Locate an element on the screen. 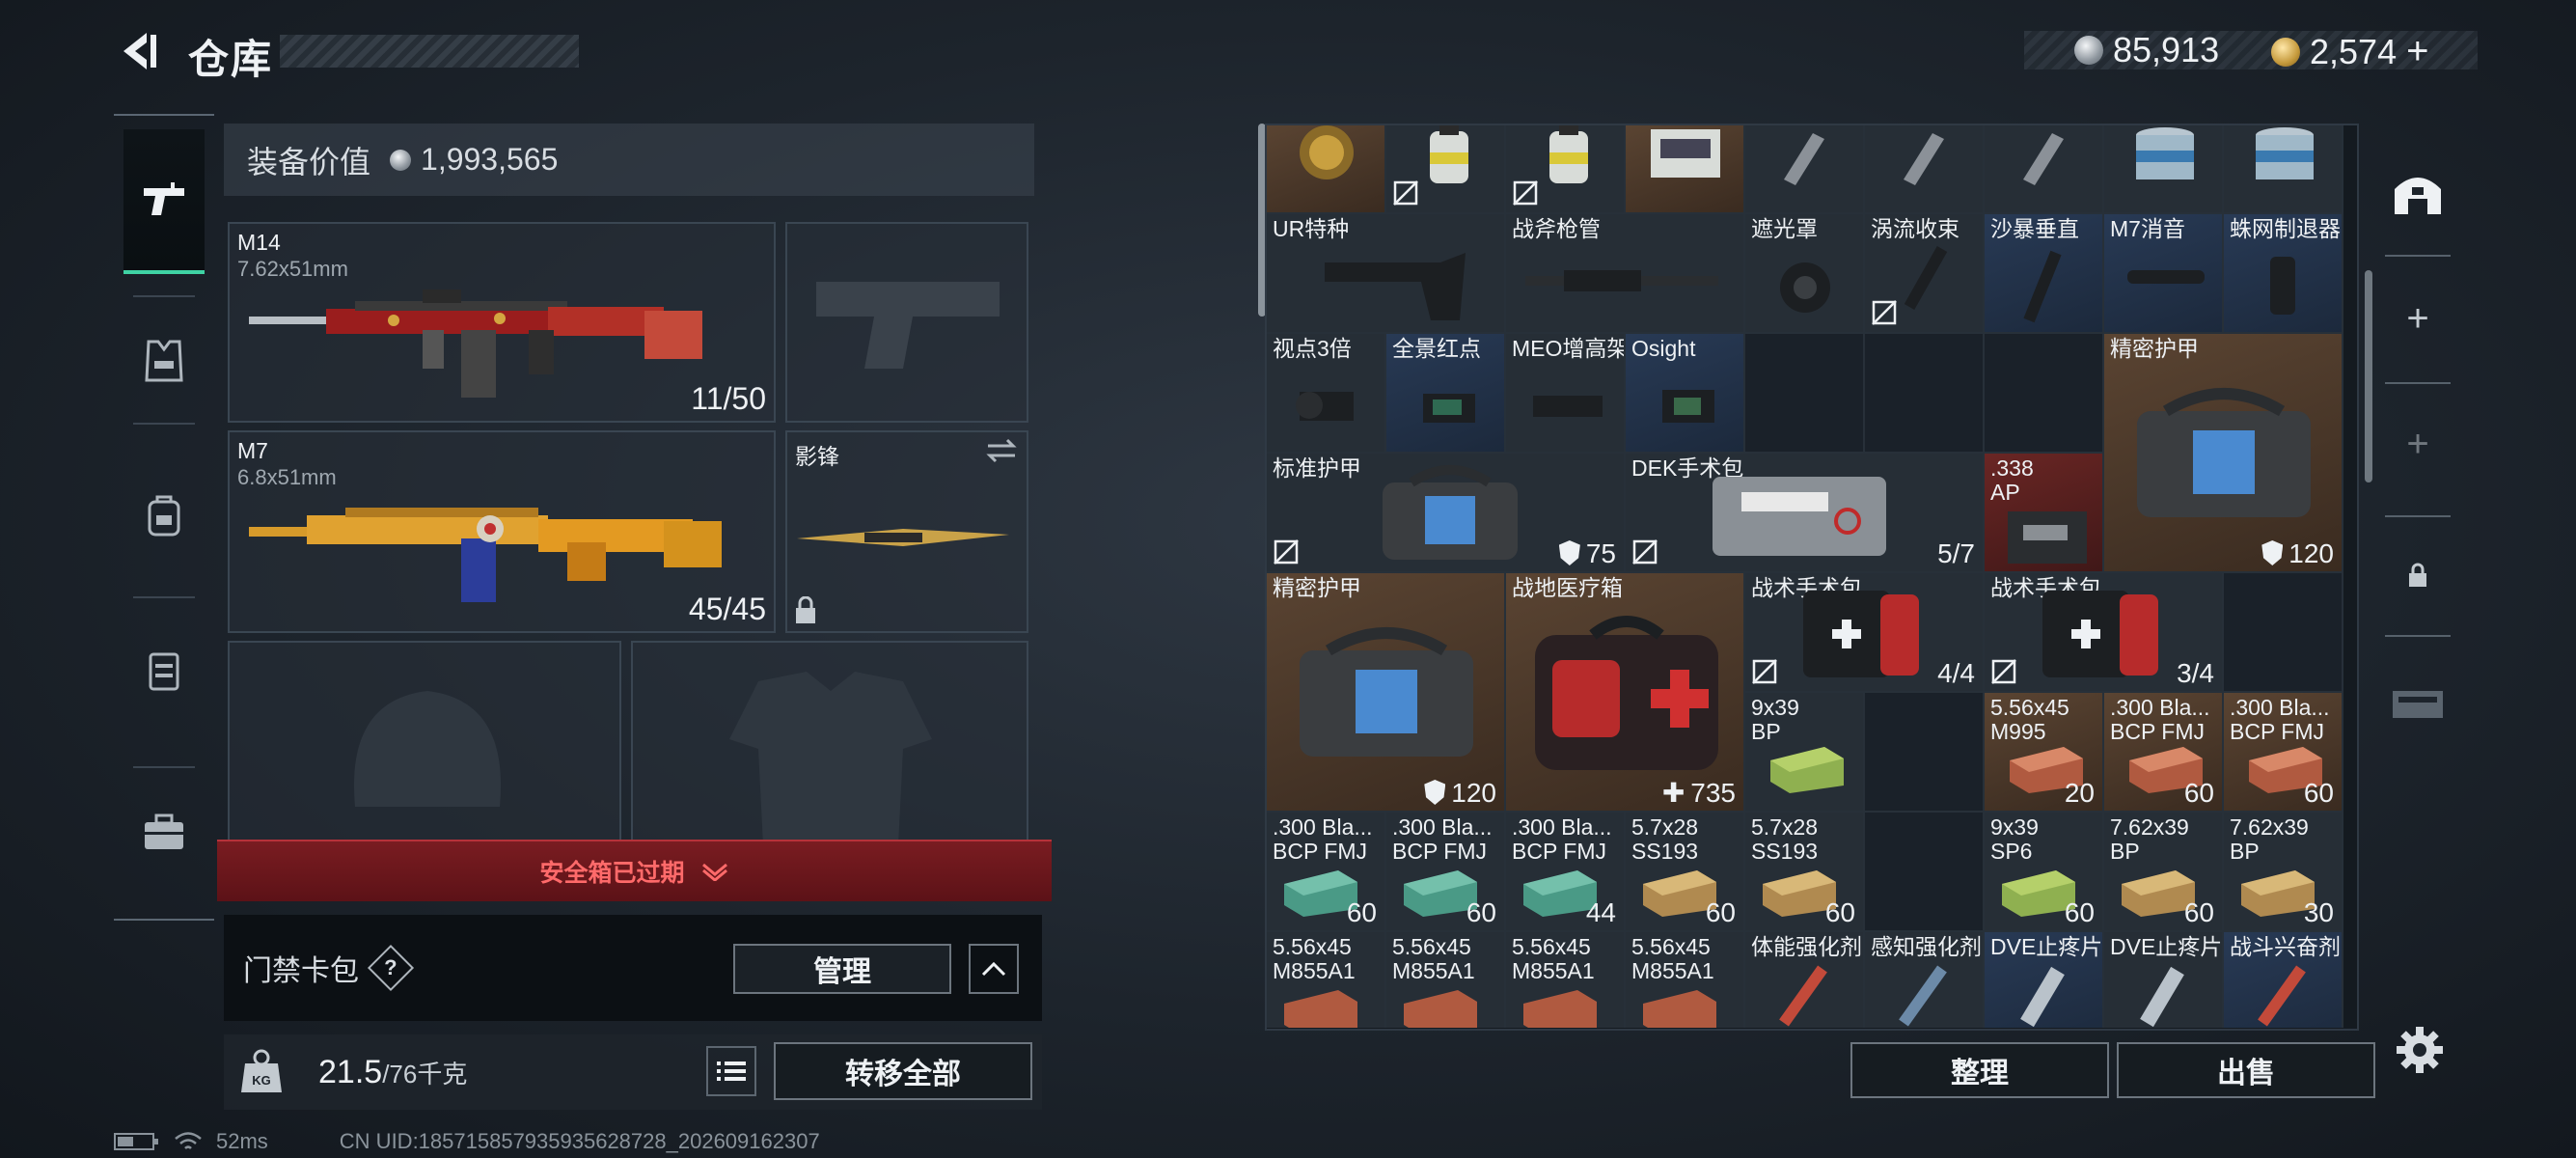  storage-item: 9x39 BP is located at coordinates (1805, 753).